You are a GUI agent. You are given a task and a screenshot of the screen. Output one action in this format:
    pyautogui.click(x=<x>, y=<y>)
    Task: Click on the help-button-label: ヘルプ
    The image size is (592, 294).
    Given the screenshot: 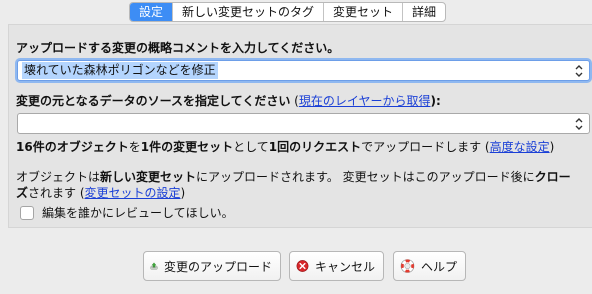 What is the action you would take?
    pyautogui.click(x=438, y=266)
    